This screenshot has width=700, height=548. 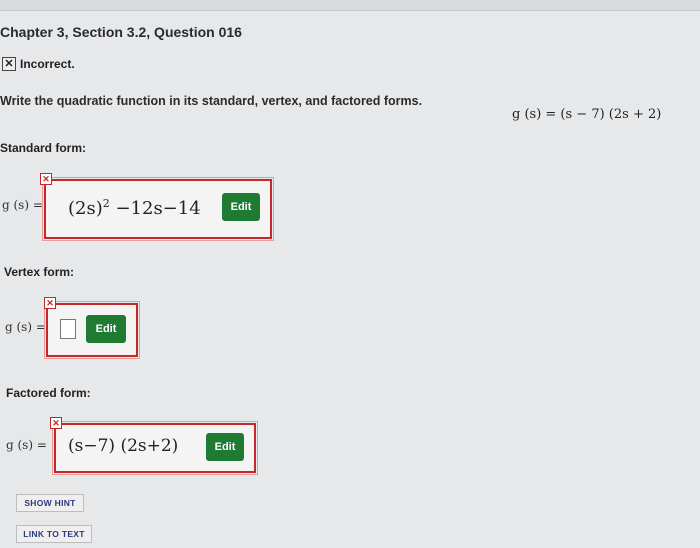 I want to click on standard-edit-button: Edit, so click(x=241, y=207).